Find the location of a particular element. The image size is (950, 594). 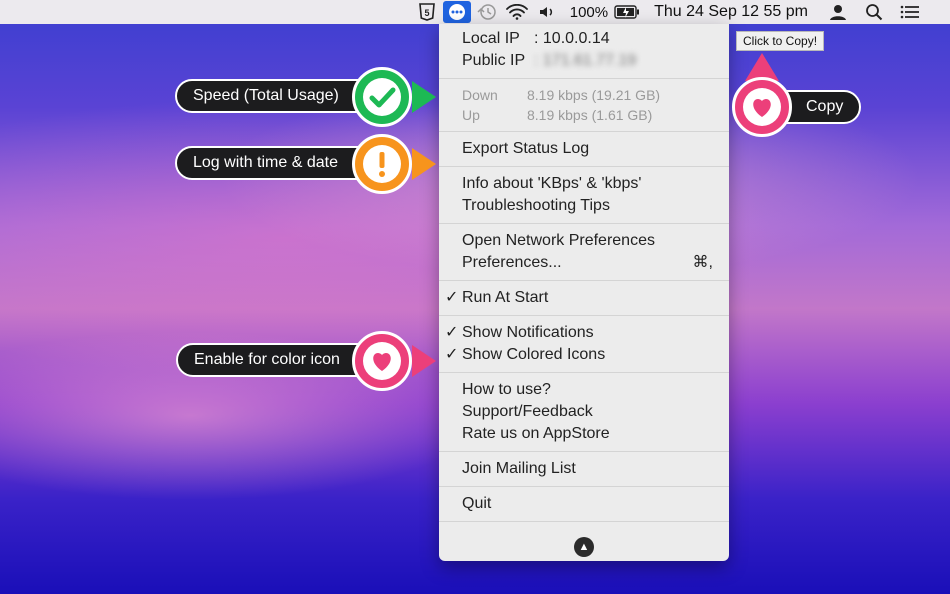

svg-text: 5 is located at coordinates (426, 13).